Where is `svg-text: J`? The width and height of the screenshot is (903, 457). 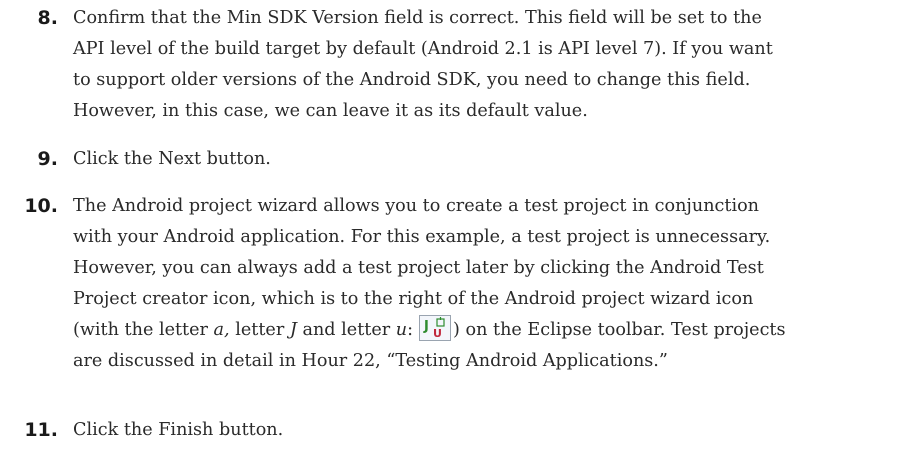 svg-text: J is located at coordinates (426, 326).